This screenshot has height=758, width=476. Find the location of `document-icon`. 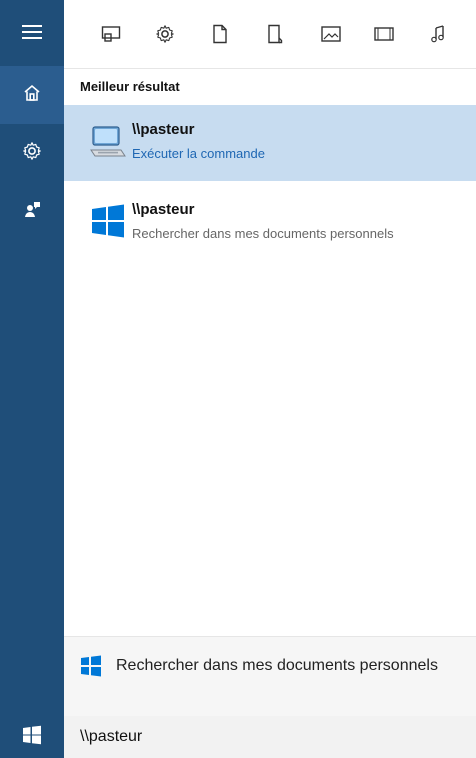

document-icon is located at coordinates (220, 36).